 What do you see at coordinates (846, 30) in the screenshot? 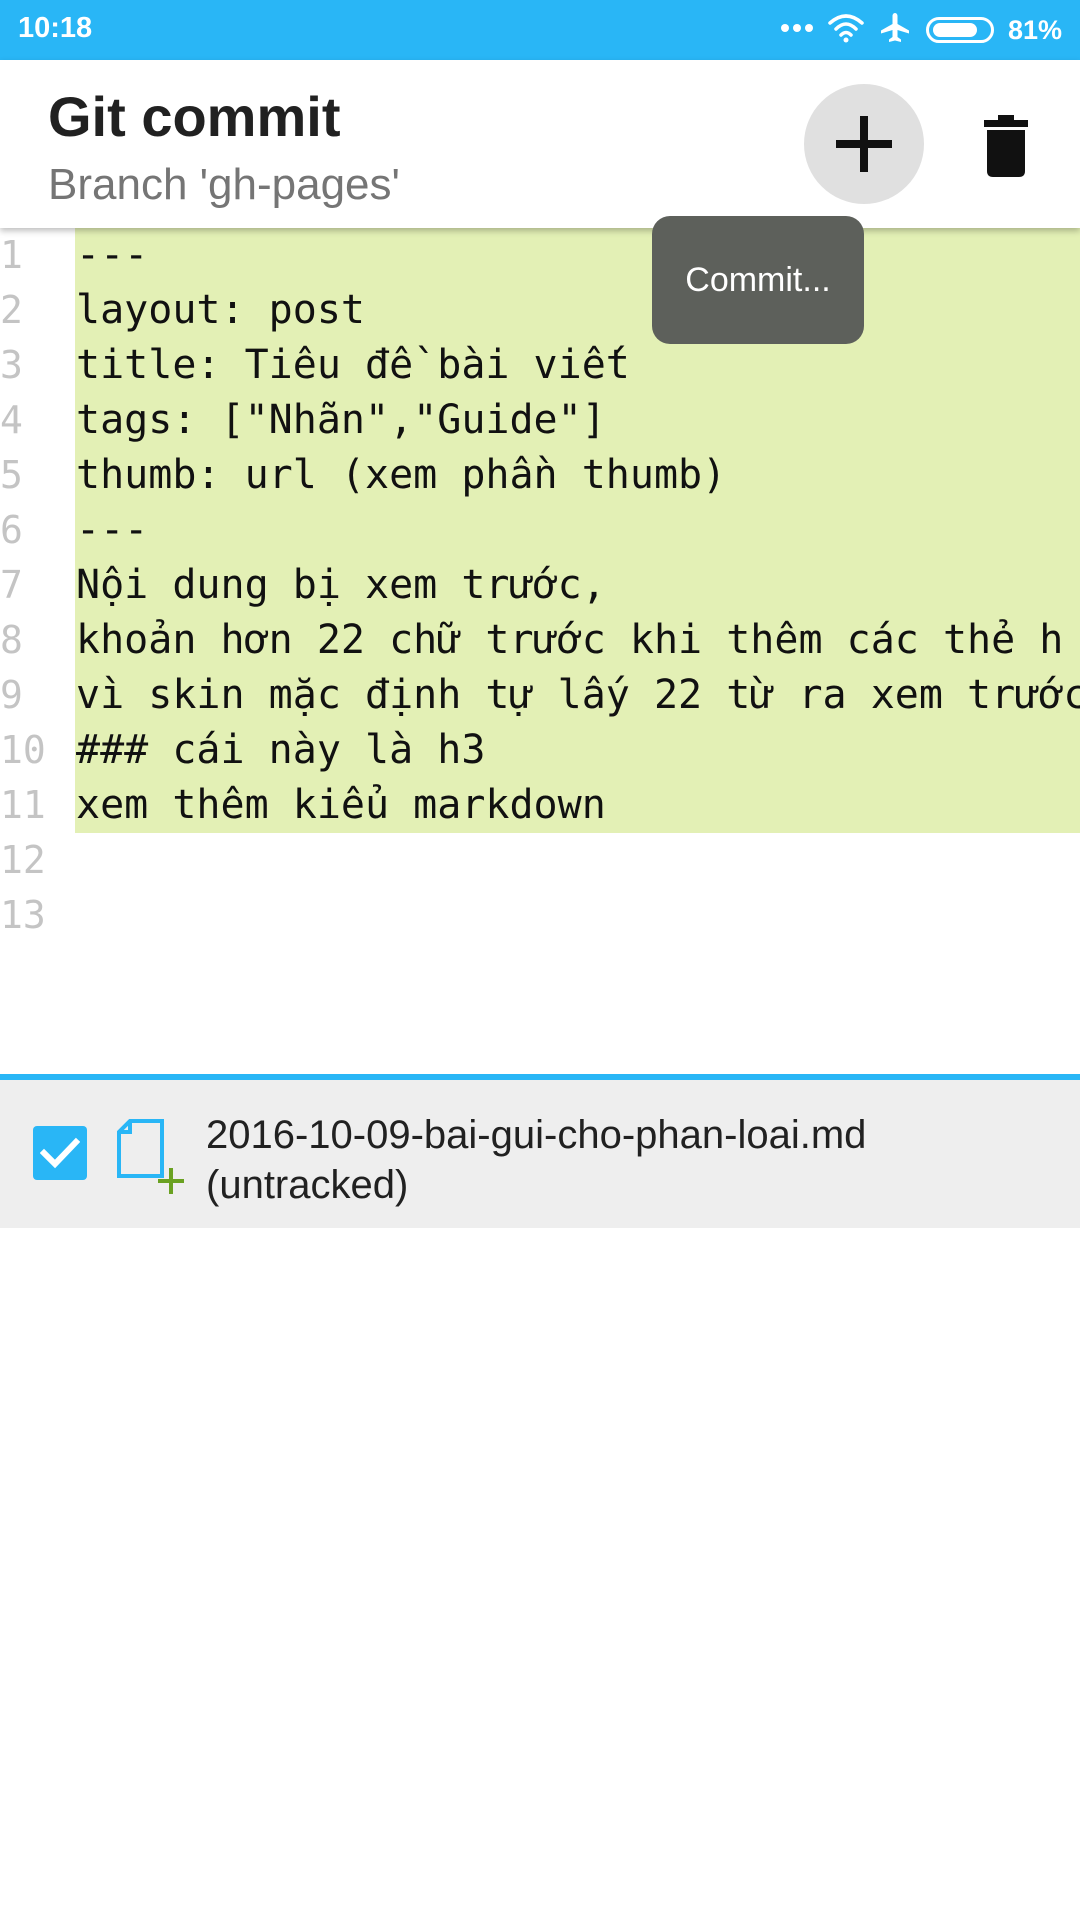
I see `wifi-icon` at bounding box center [846, 30].